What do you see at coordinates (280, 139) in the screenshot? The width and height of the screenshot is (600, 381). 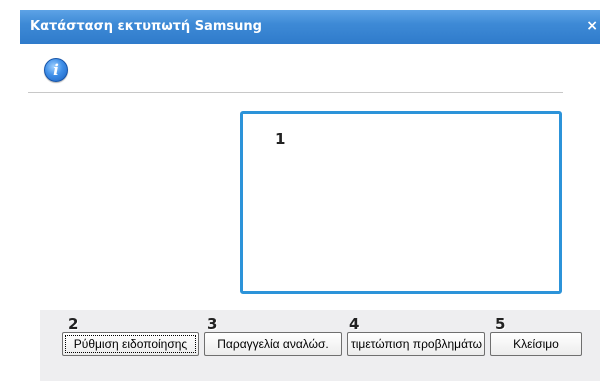 I see `callout-1: 1` at bounding box center [280, 139].